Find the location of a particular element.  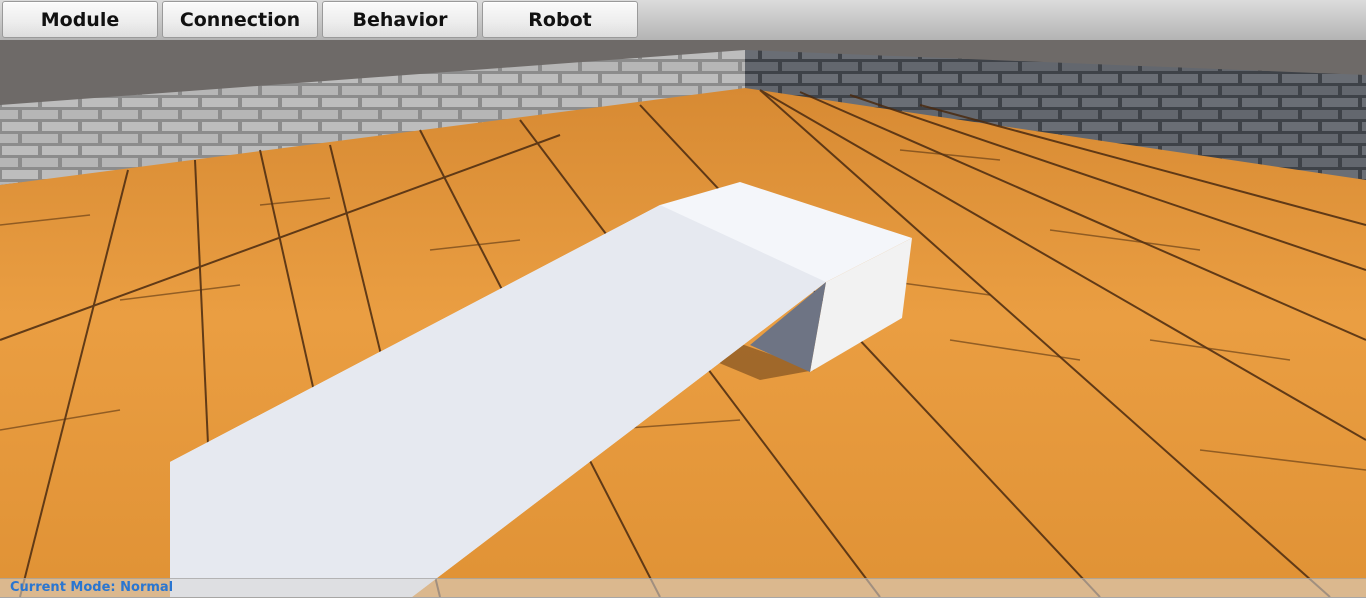

module-button: Module is located at coordinates (80, 19).